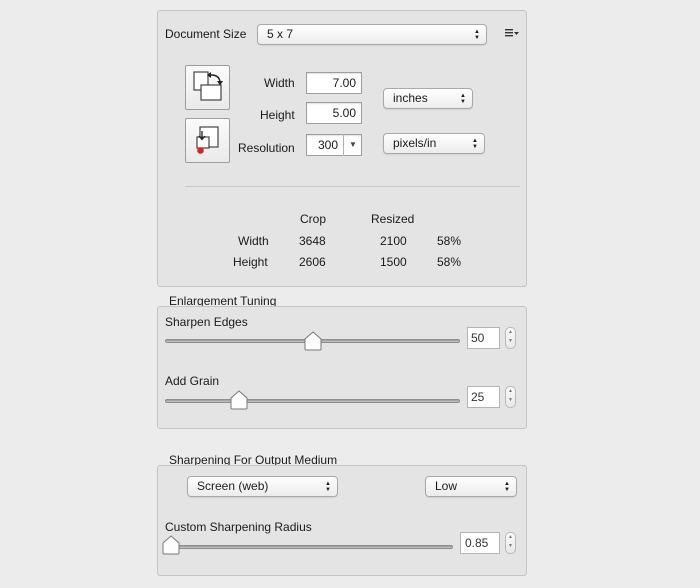  What do you see at coordinates (279, 83) in the screenshot?
I see `width-label: Width` at bounding box center [279, 83].